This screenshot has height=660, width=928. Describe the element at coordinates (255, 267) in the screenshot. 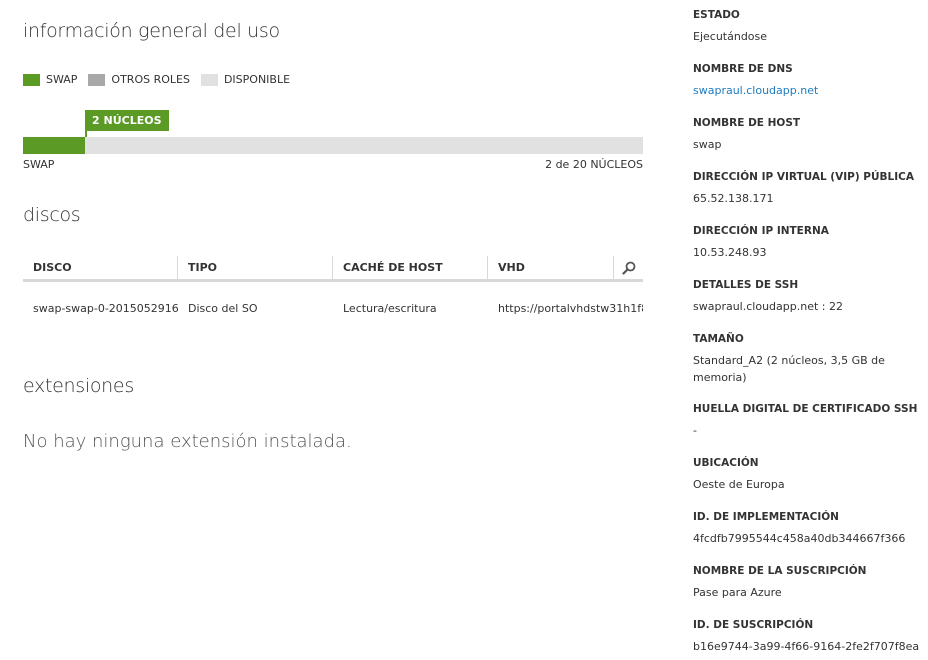

I see `column-header-type: TIPO` at that location.